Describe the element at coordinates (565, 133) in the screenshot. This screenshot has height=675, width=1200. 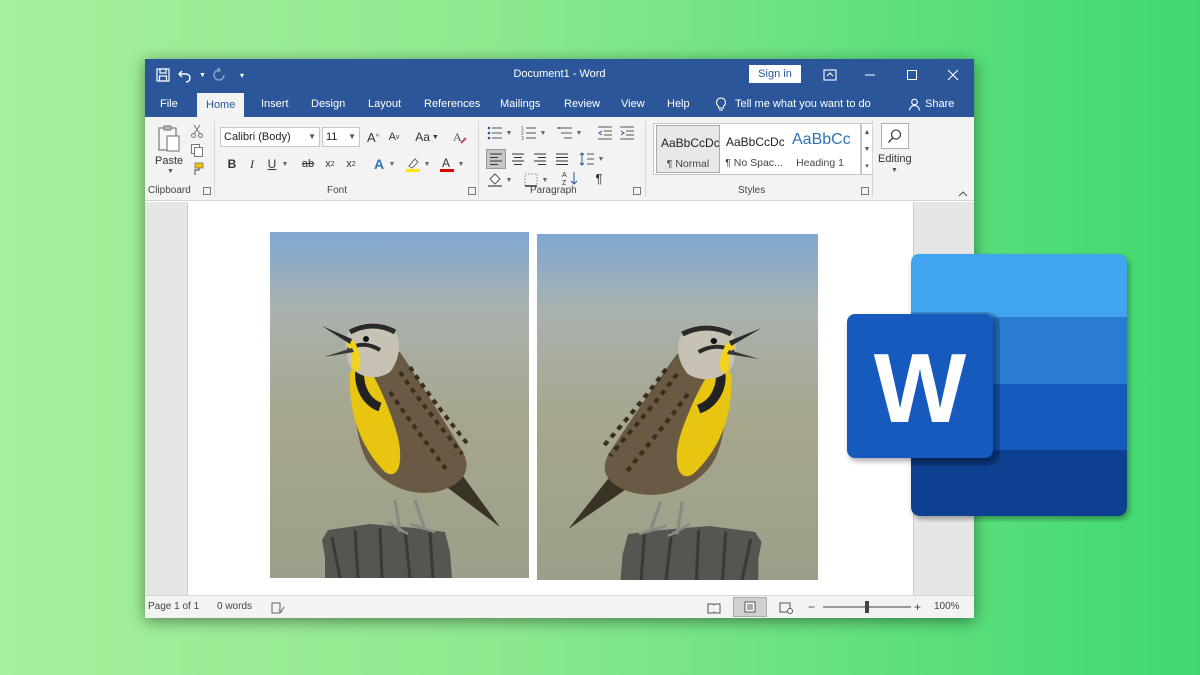
I see `multilevel-list-icon` at that location.